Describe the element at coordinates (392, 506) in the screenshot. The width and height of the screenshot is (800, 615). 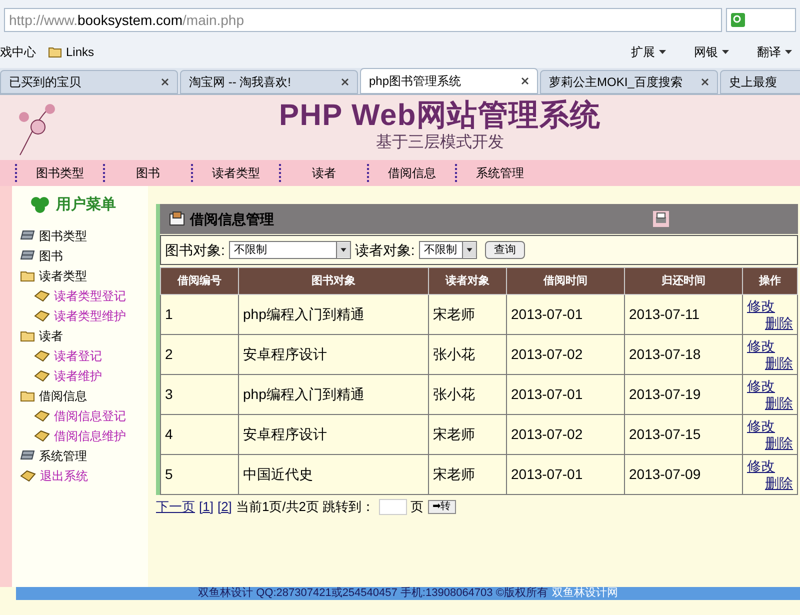
I see `page-input` at that location.